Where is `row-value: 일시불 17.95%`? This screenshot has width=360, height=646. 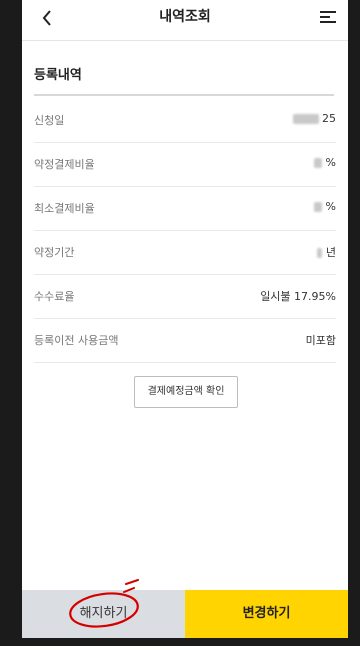 row-value: 일시불 17.95% is located at coordinates (298, 296).